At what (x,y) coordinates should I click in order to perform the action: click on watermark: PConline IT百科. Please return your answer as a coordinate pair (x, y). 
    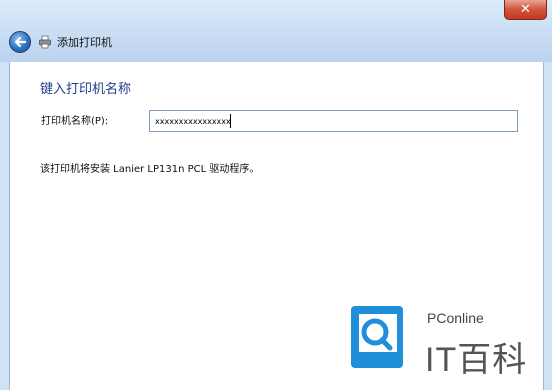
    Looking at the image, I should click on (449, 347).